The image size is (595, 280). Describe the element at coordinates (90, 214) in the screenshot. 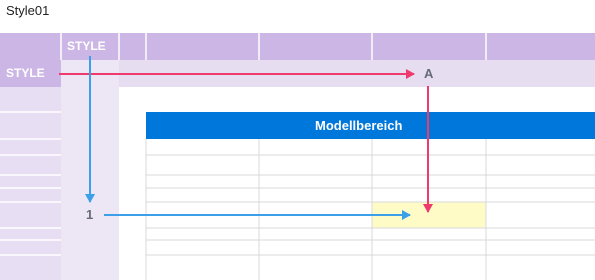

I see `marker-1: 1` at that location.